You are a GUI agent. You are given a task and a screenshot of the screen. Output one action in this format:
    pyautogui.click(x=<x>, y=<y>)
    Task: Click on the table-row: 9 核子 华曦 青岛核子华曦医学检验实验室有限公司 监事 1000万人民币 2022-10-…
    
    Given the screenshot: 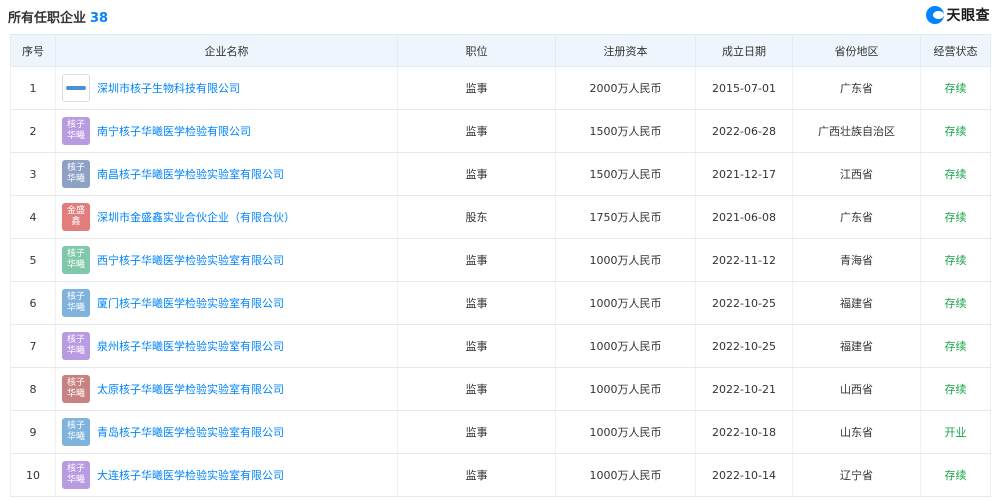 What is the action you would take?
    pyautogui.click(x=500, y=432)
    